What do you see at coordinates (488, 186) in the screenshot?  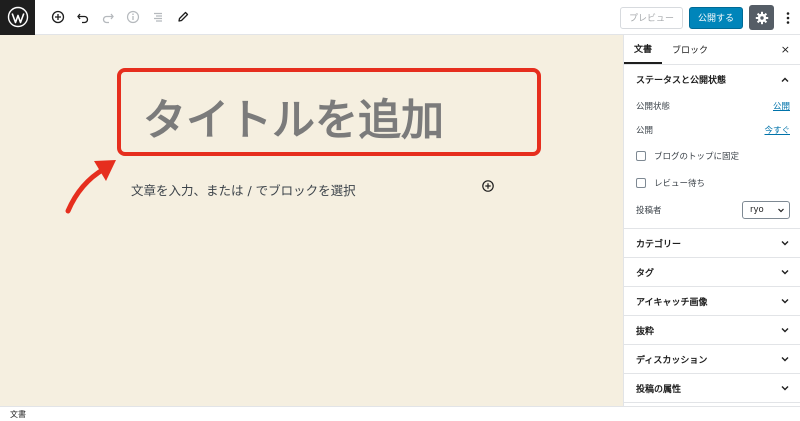 I see `inline-add-block-icon` at bounding box center [488, 186].